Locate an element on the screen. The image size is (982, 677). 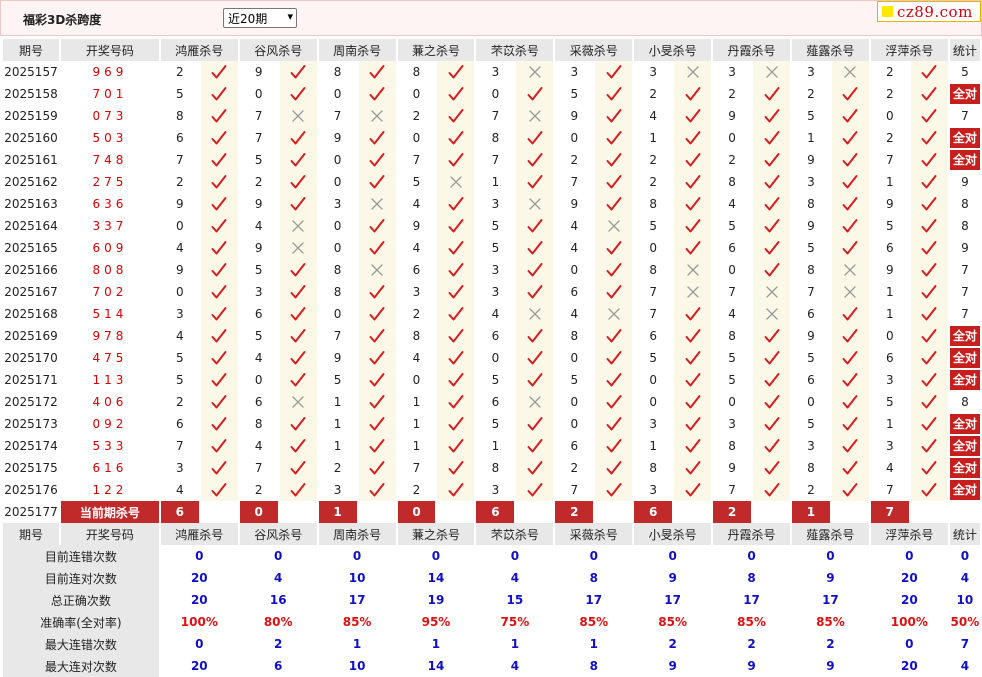
stats-total: 50% is located at coordinates (964, 622).